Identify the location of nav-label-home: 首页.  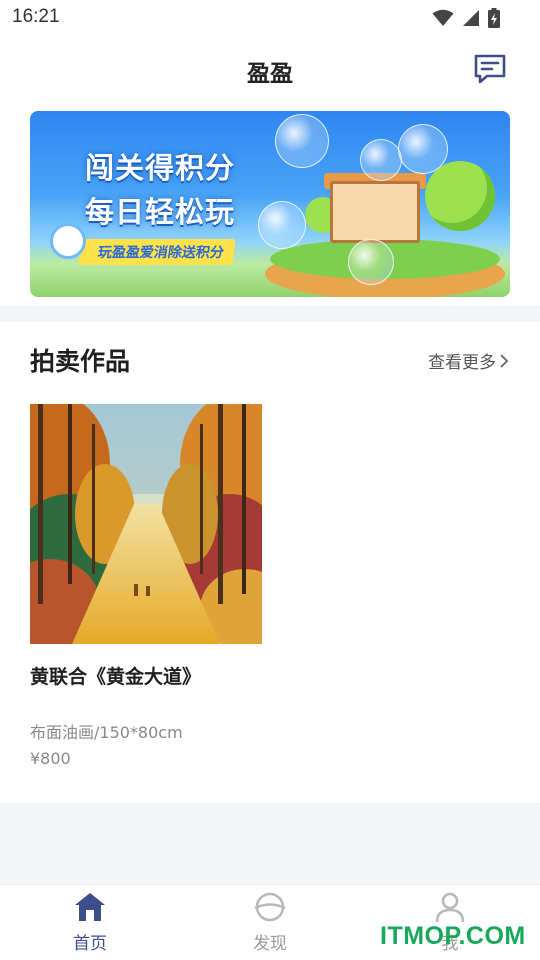
(90, 944).